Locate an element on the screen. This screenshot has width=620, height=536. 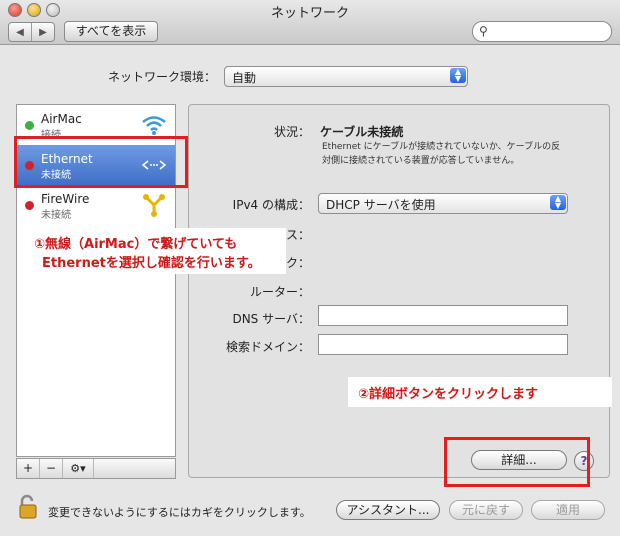
revert-button: 元に戻す is located at coordinates (486, 510).